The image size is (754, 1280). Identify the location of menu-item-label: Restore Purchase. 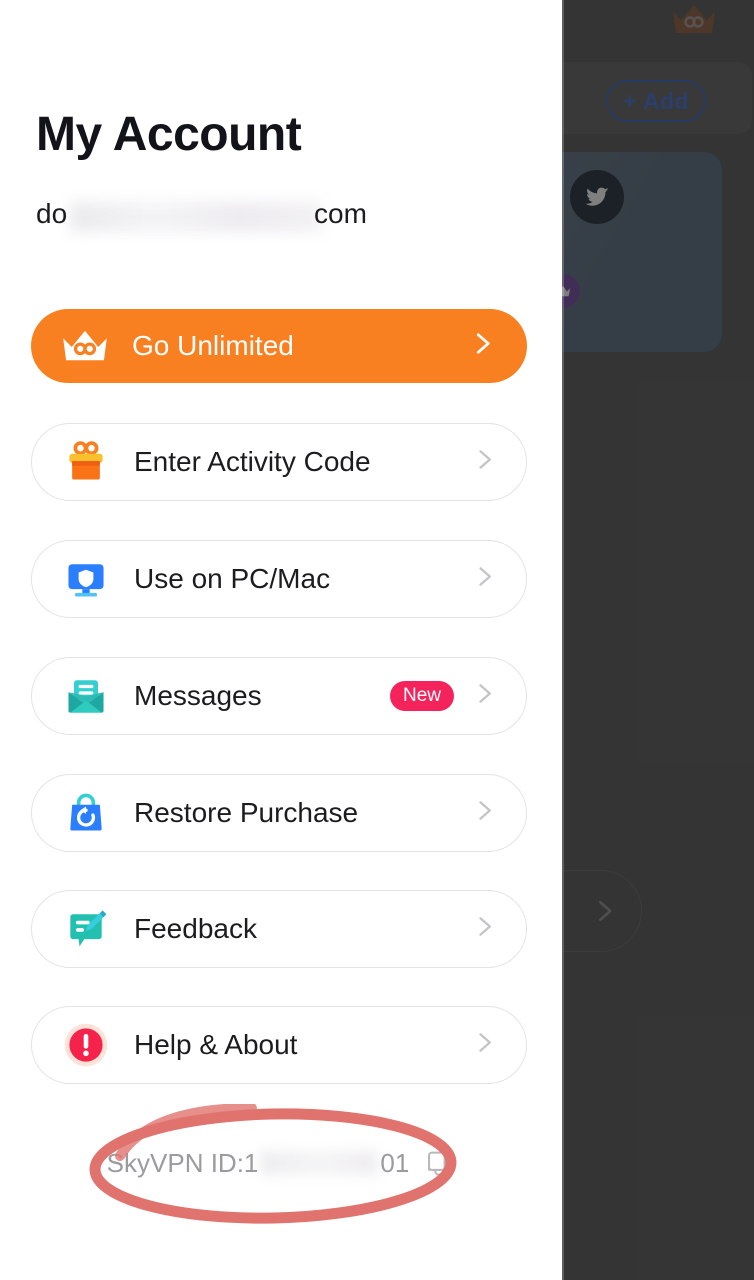
(246, 812).